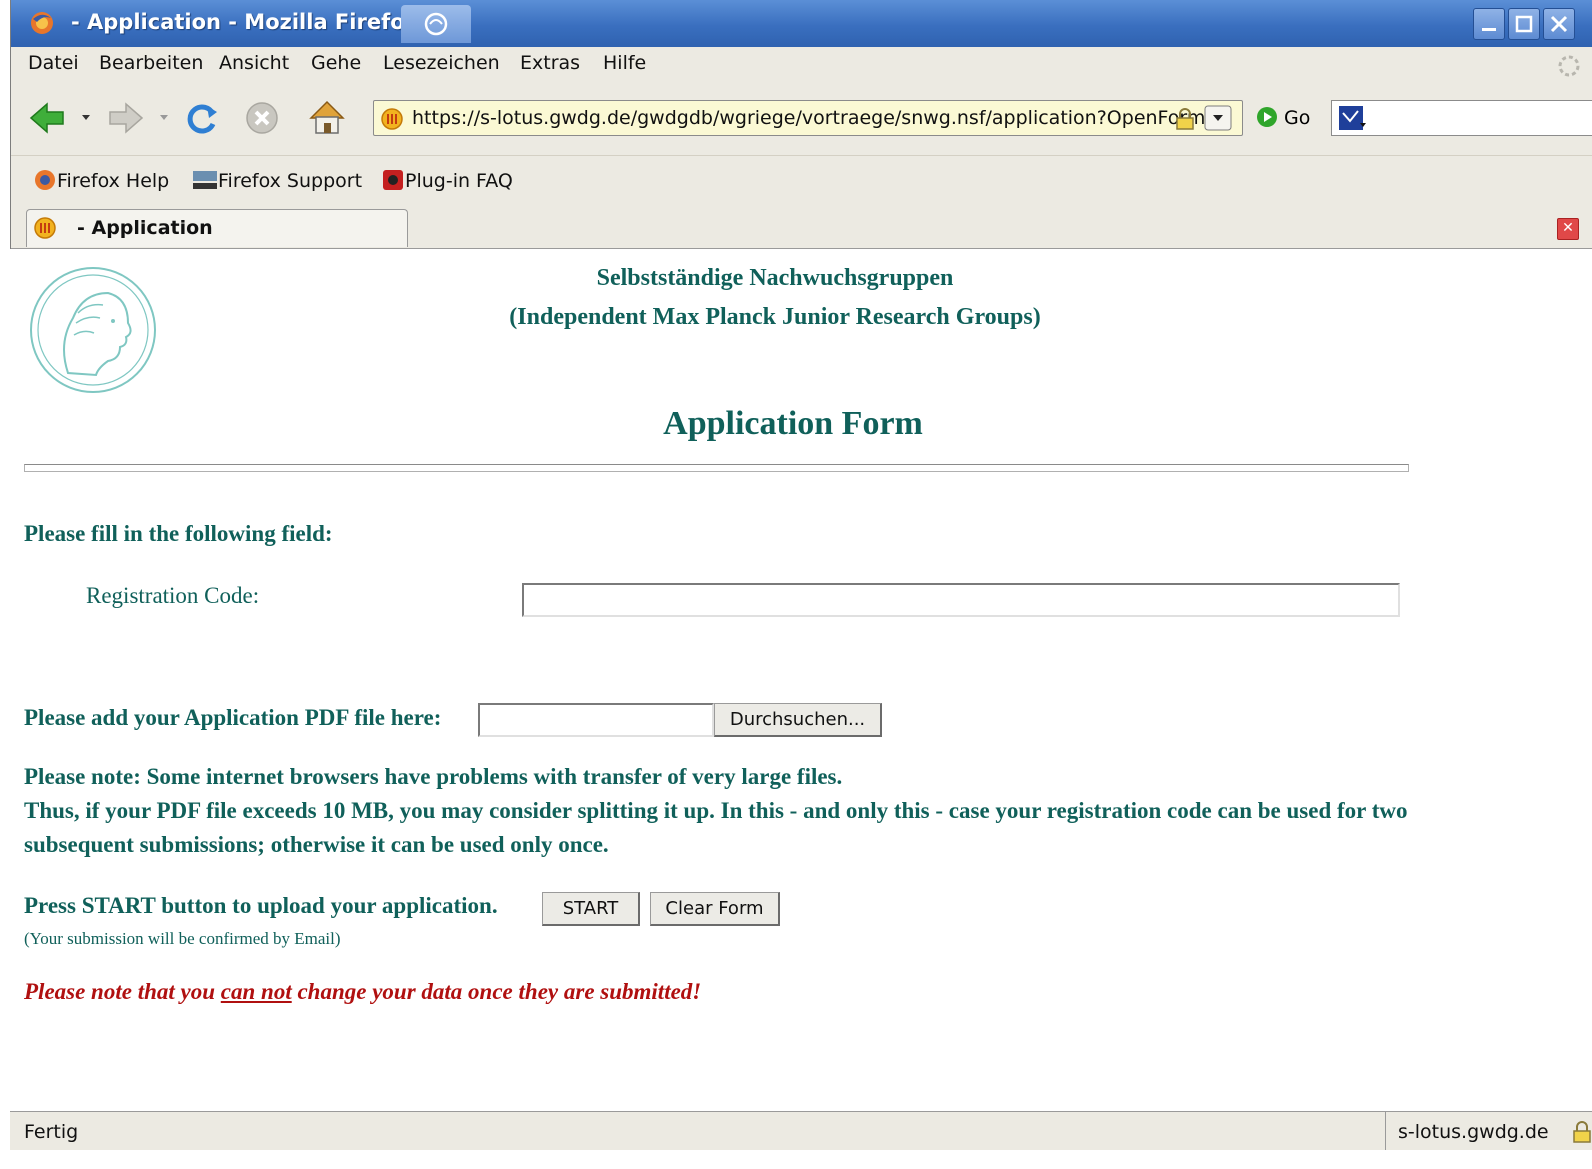  I want to click on go-label: Go, so click(1297, 118).